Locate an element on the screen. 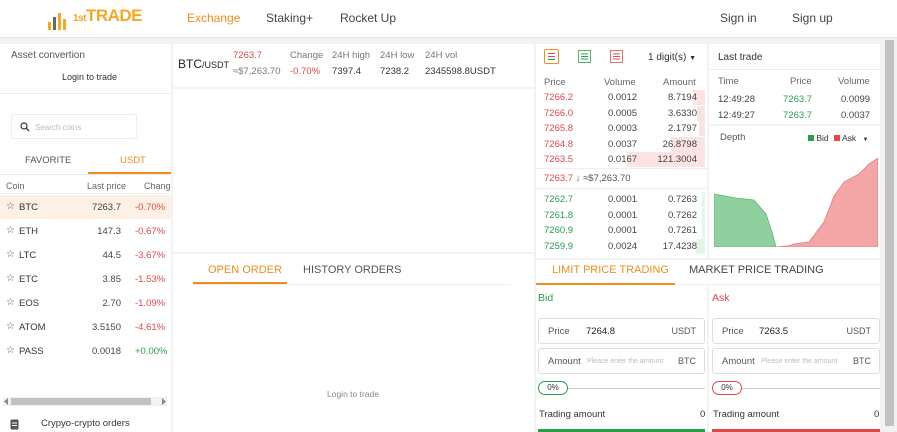  coin-row: ☆ ETH 147.3 -0.67% is located at coordinates (85, 231).